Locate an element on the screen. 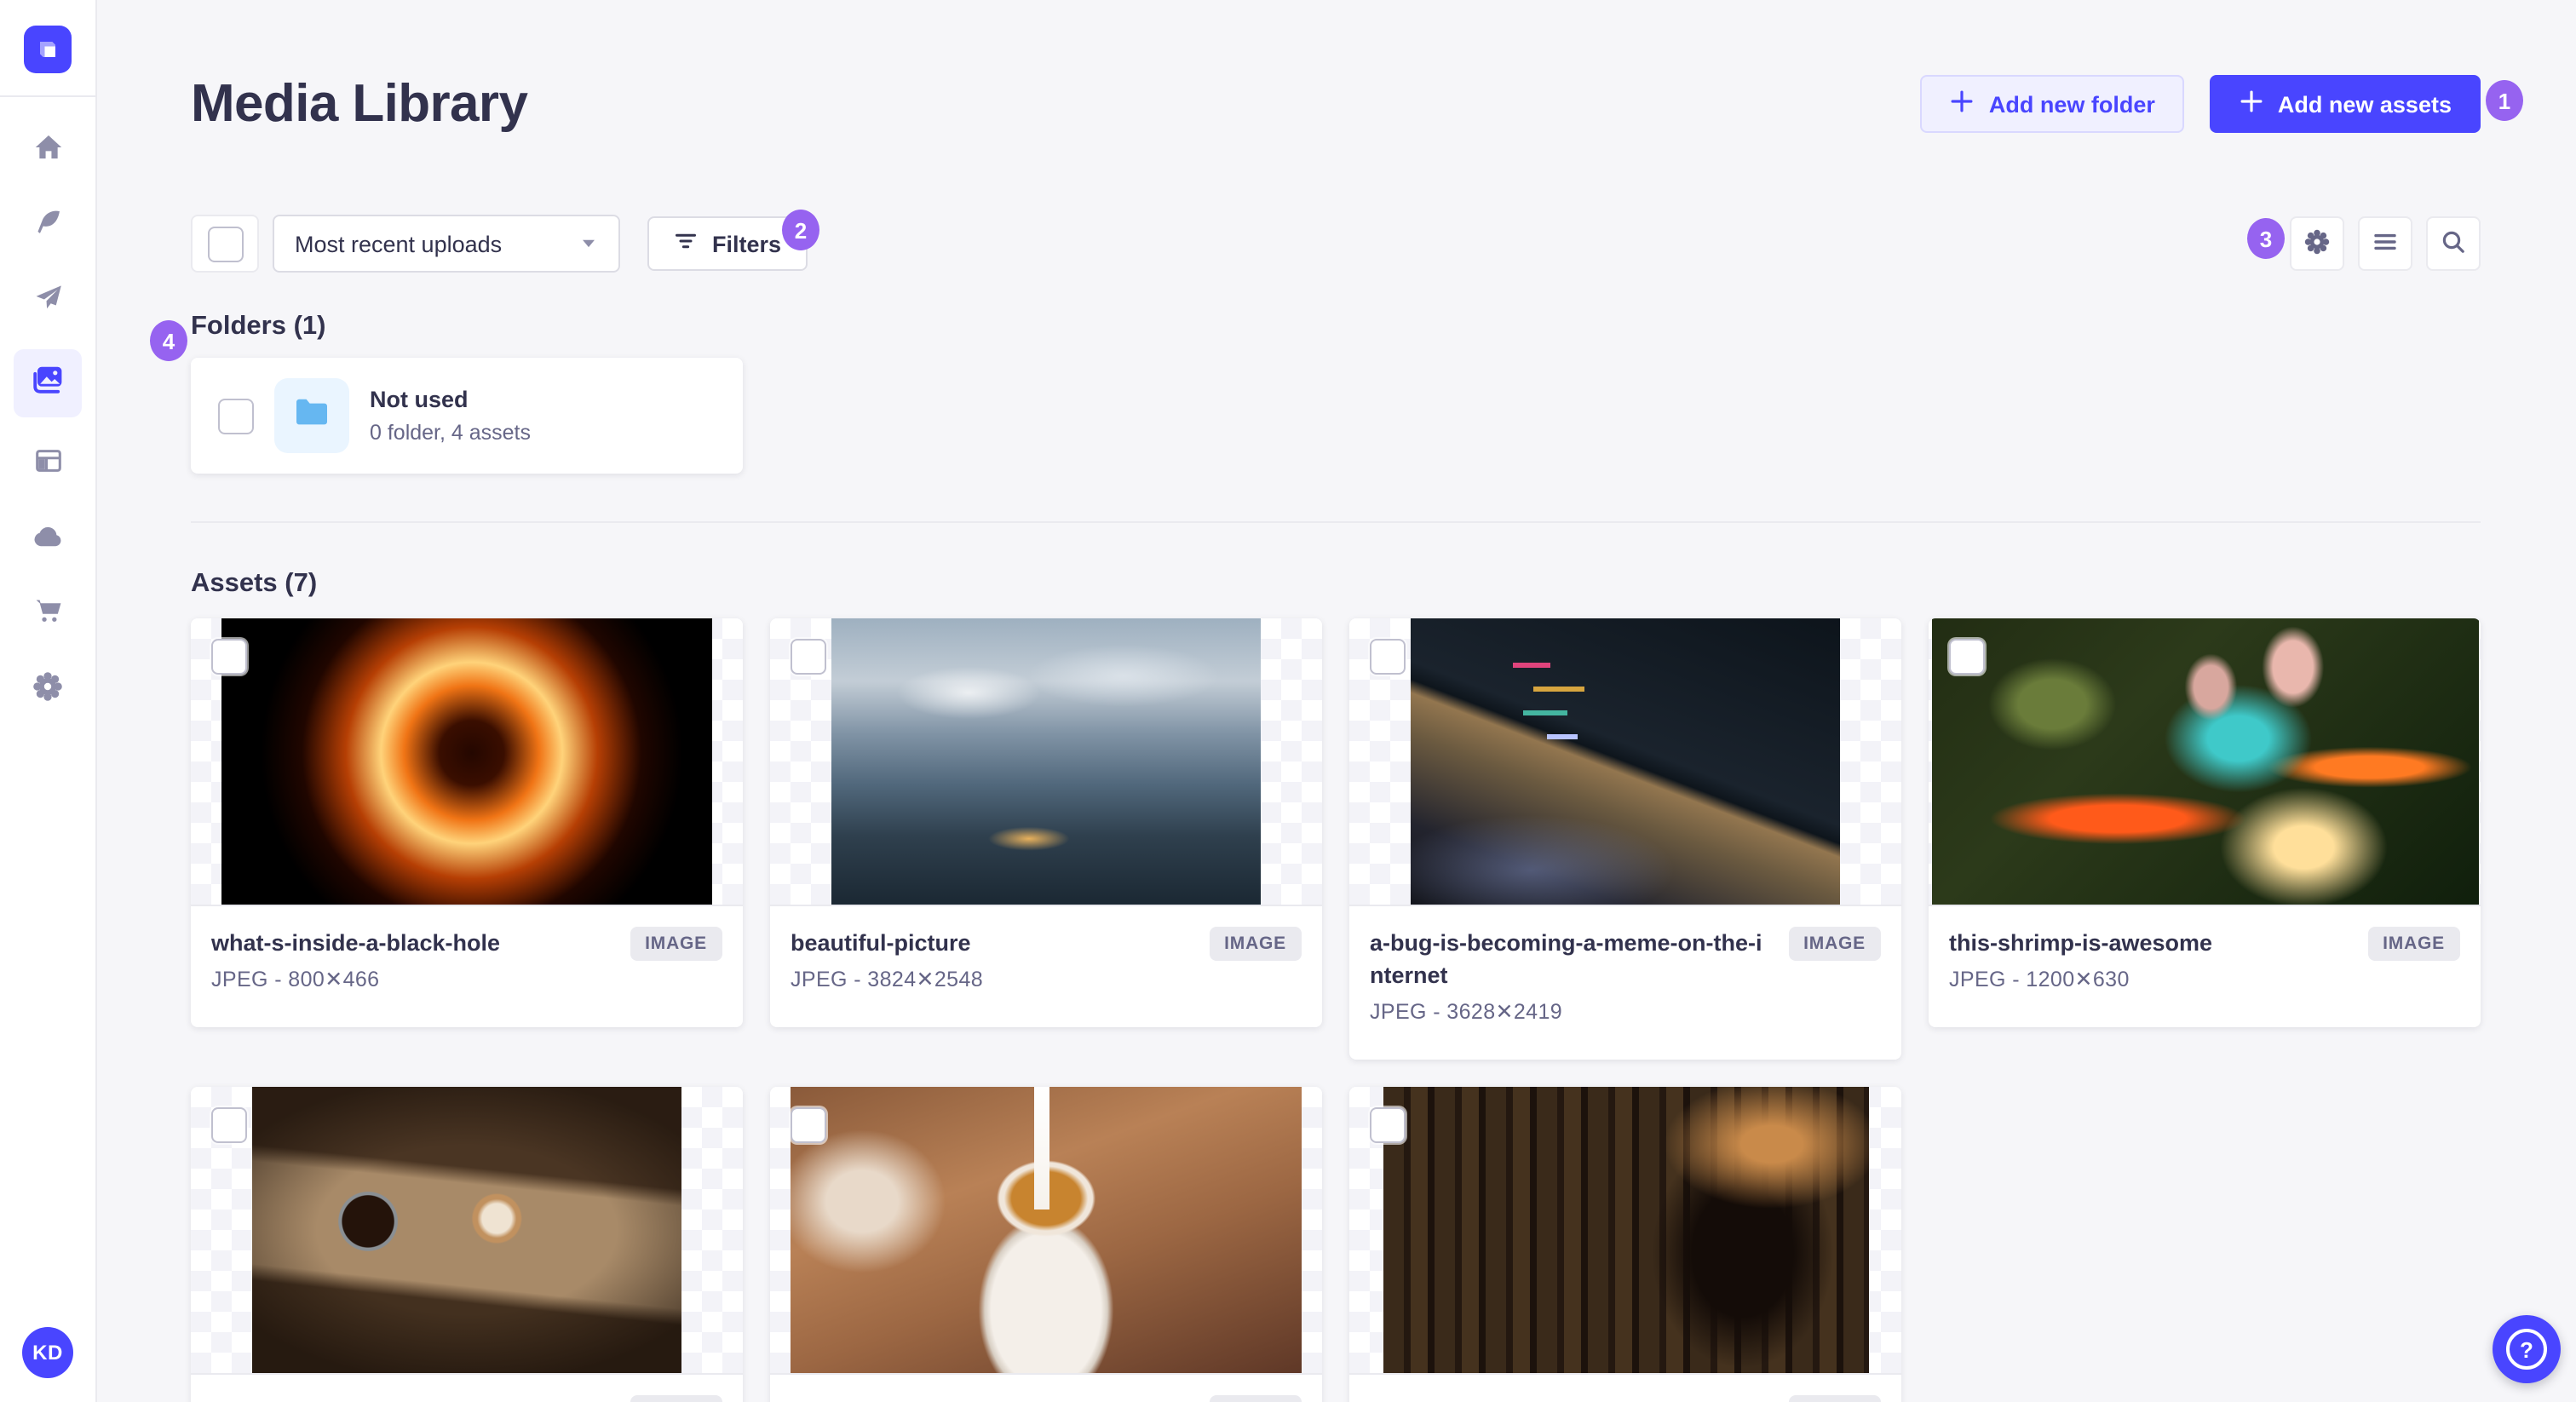  folders-heading: Folders (1) is located at coordinates (258, 326).